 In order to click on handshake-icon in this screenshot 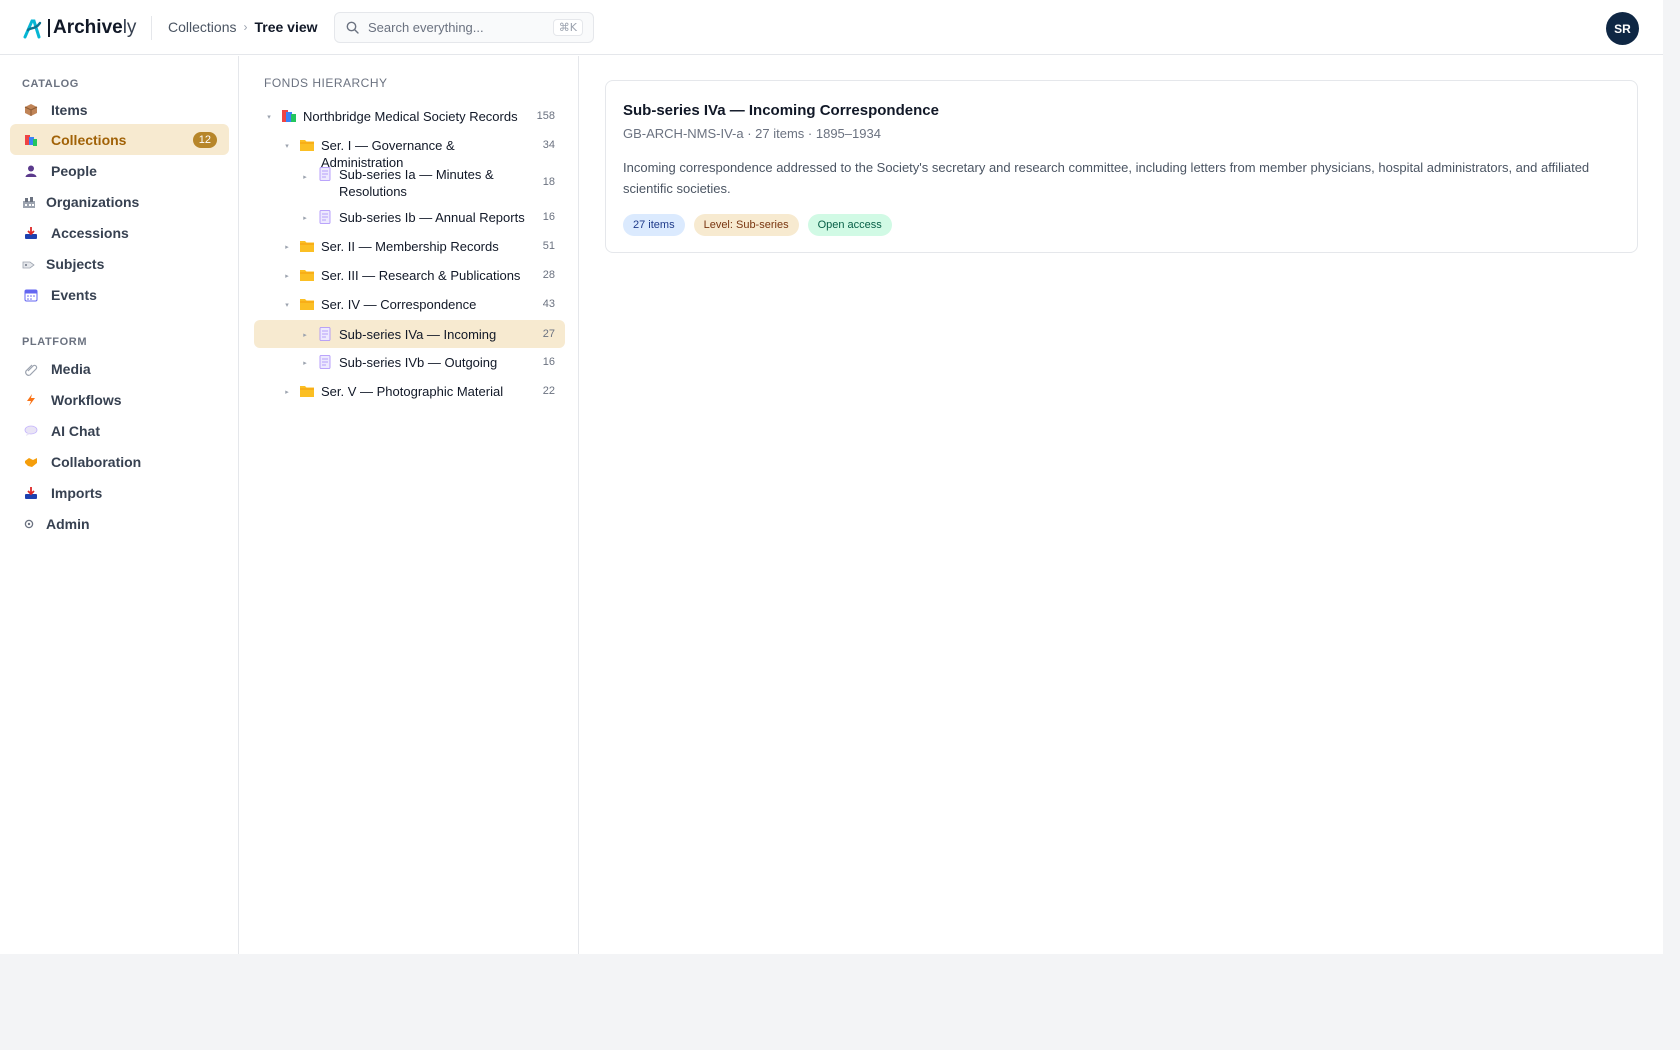, I will do `click(31, 462)`.